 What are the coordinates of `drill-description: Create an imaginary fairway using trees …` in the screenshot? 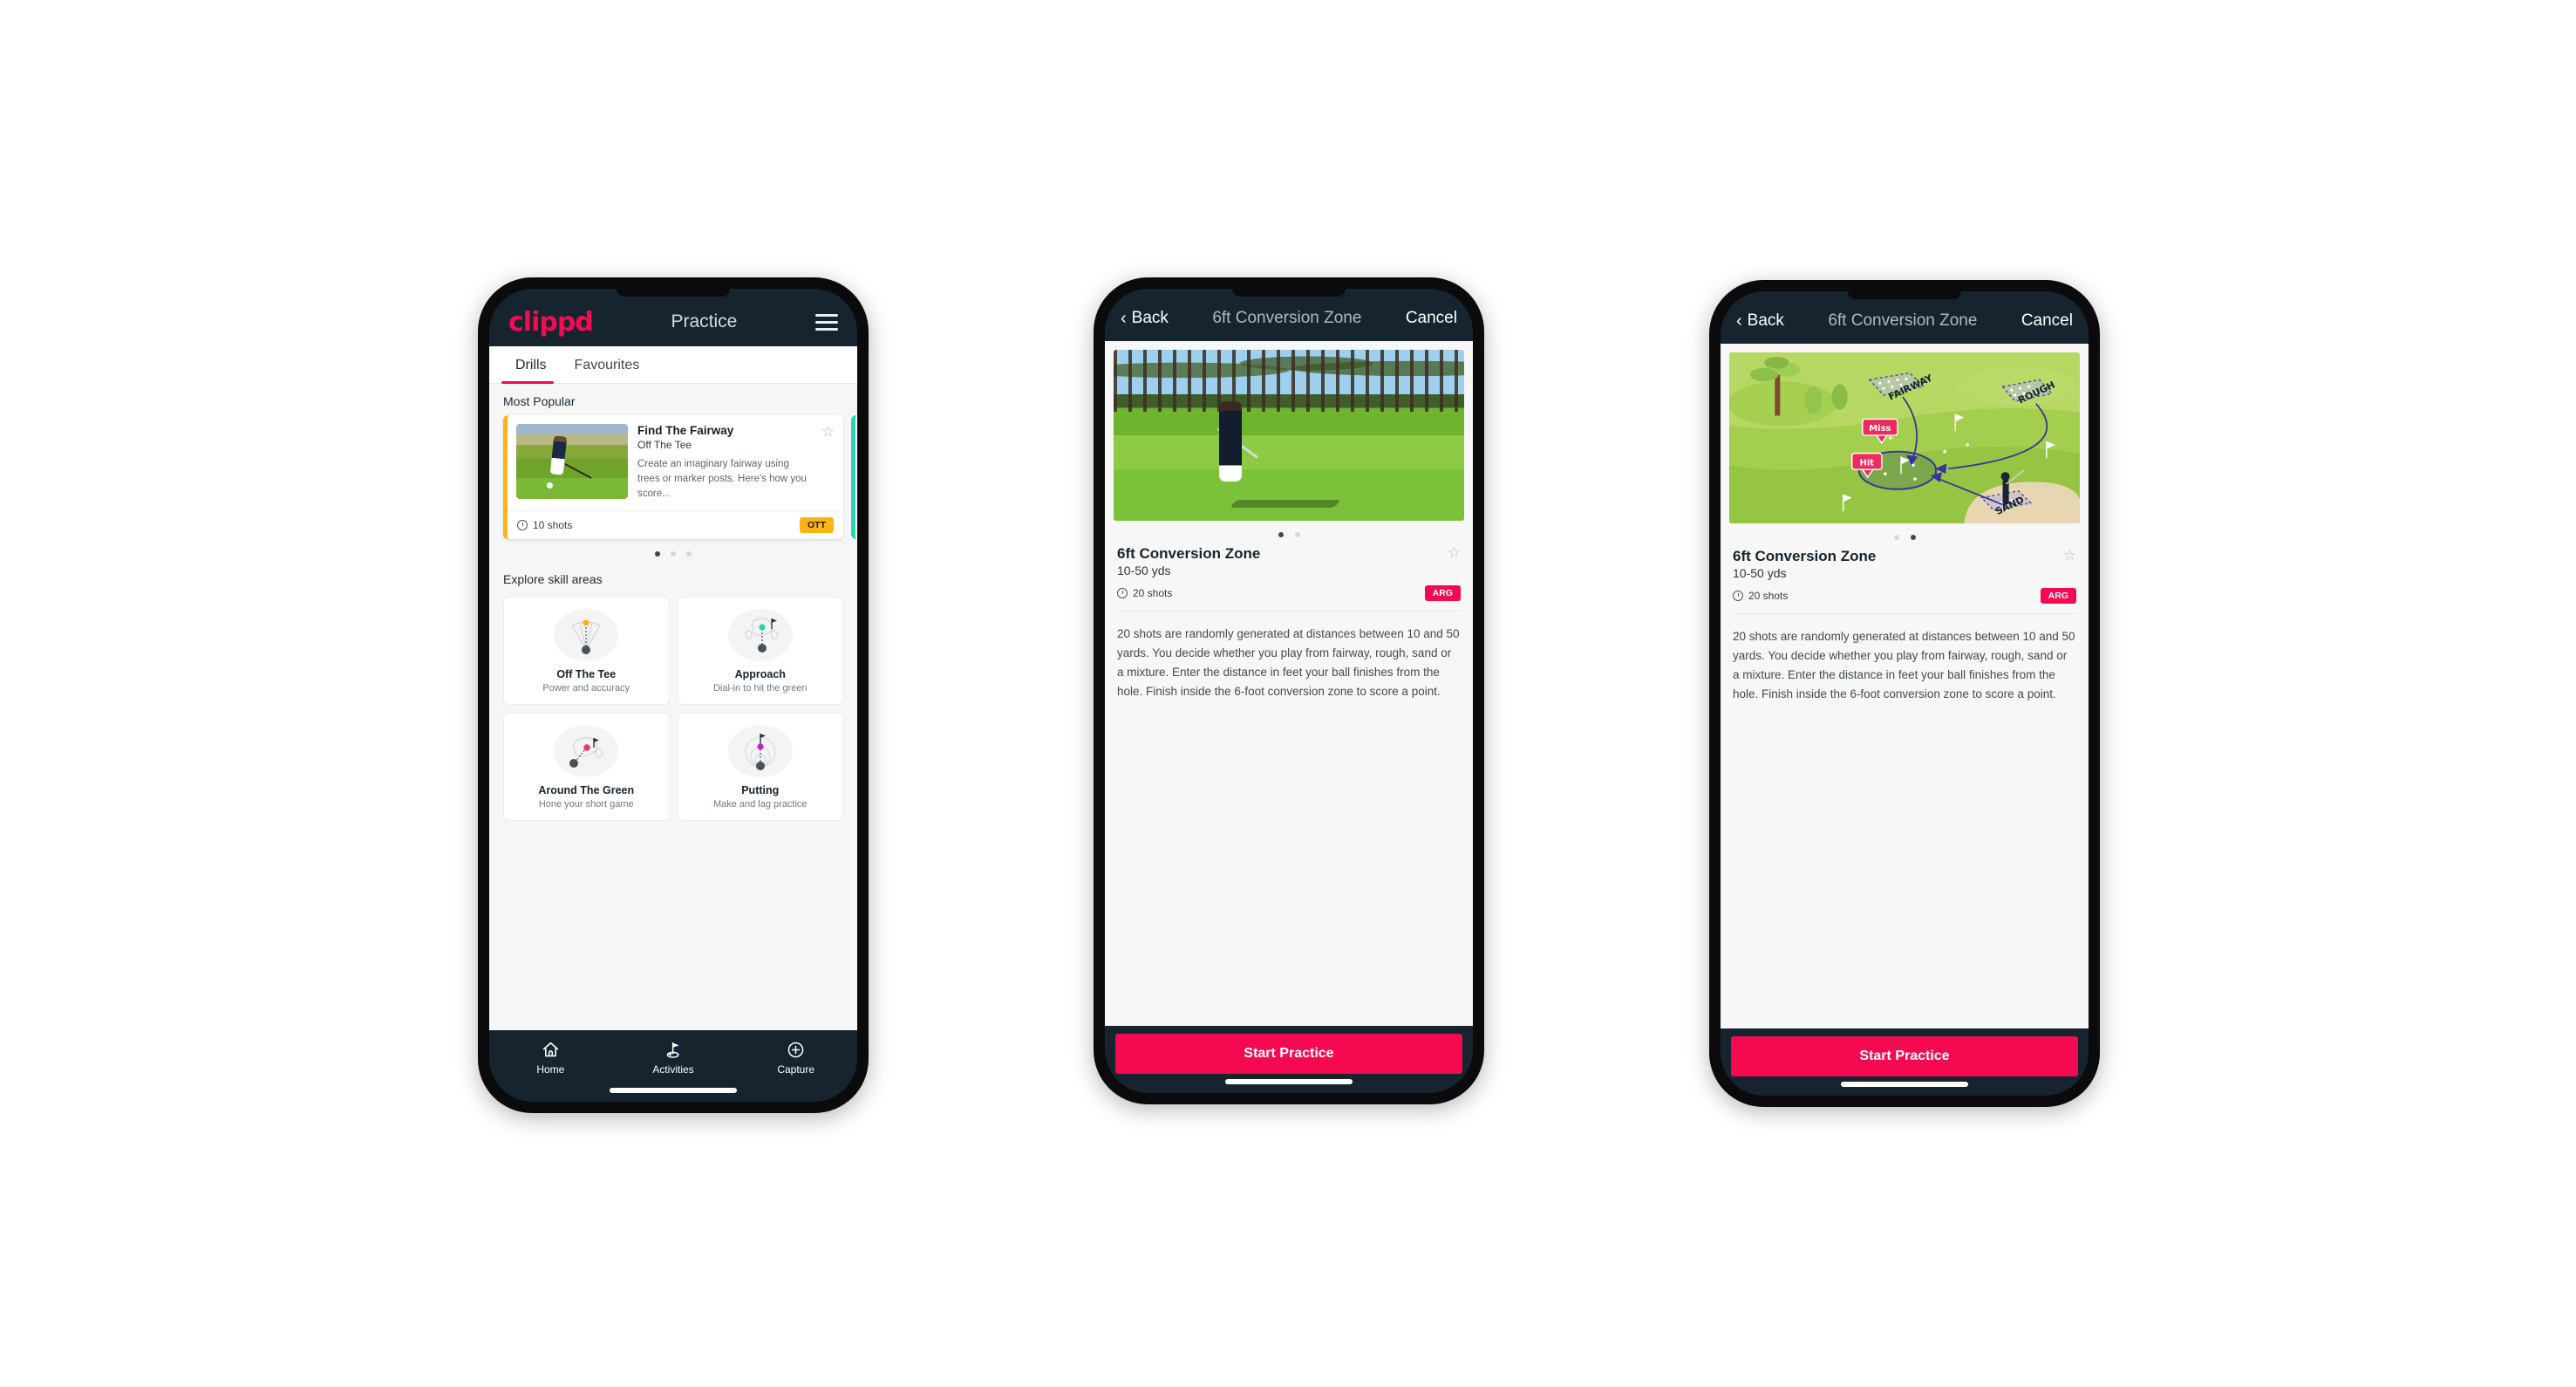 It's located at (722, 479).